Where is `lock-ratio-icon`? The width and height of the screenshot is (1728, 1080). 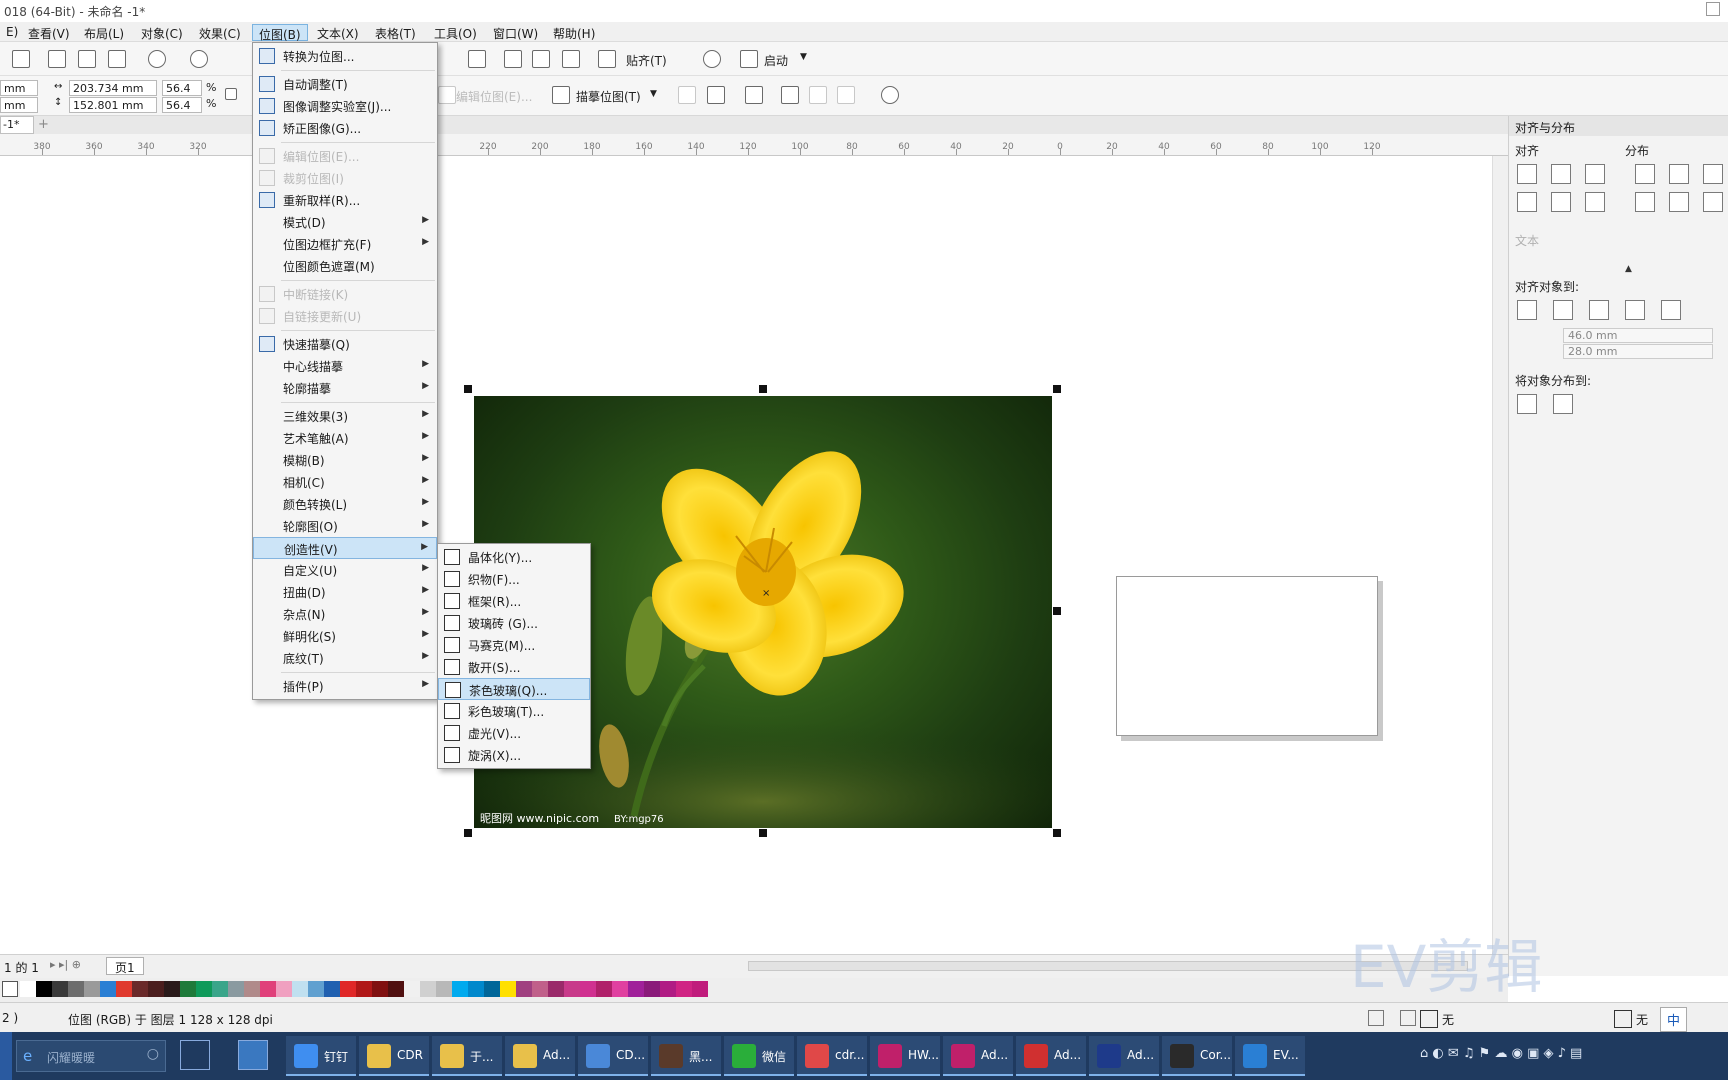
lock-ratio-icon is located at coordinates (231, 94).